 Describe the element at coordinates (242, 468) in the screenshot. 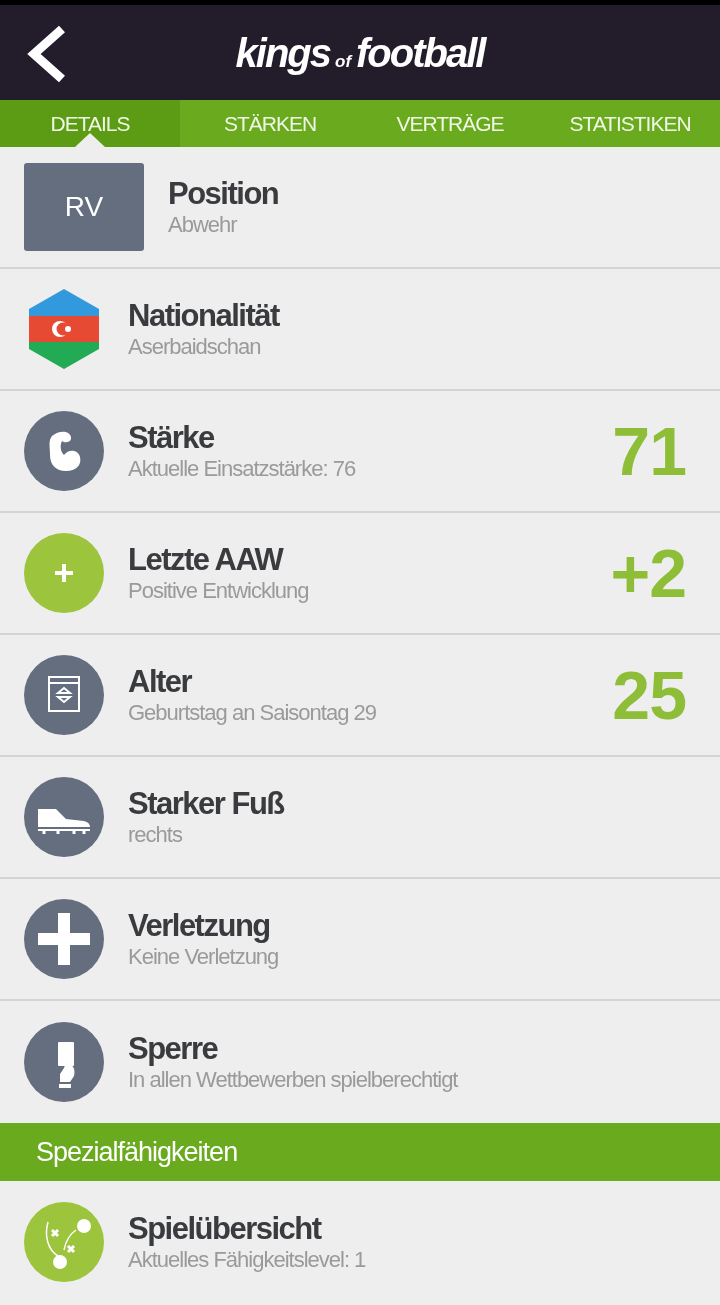

I see `row-subtitle: Aktuelle Einsatzstärke: 76` at that location.